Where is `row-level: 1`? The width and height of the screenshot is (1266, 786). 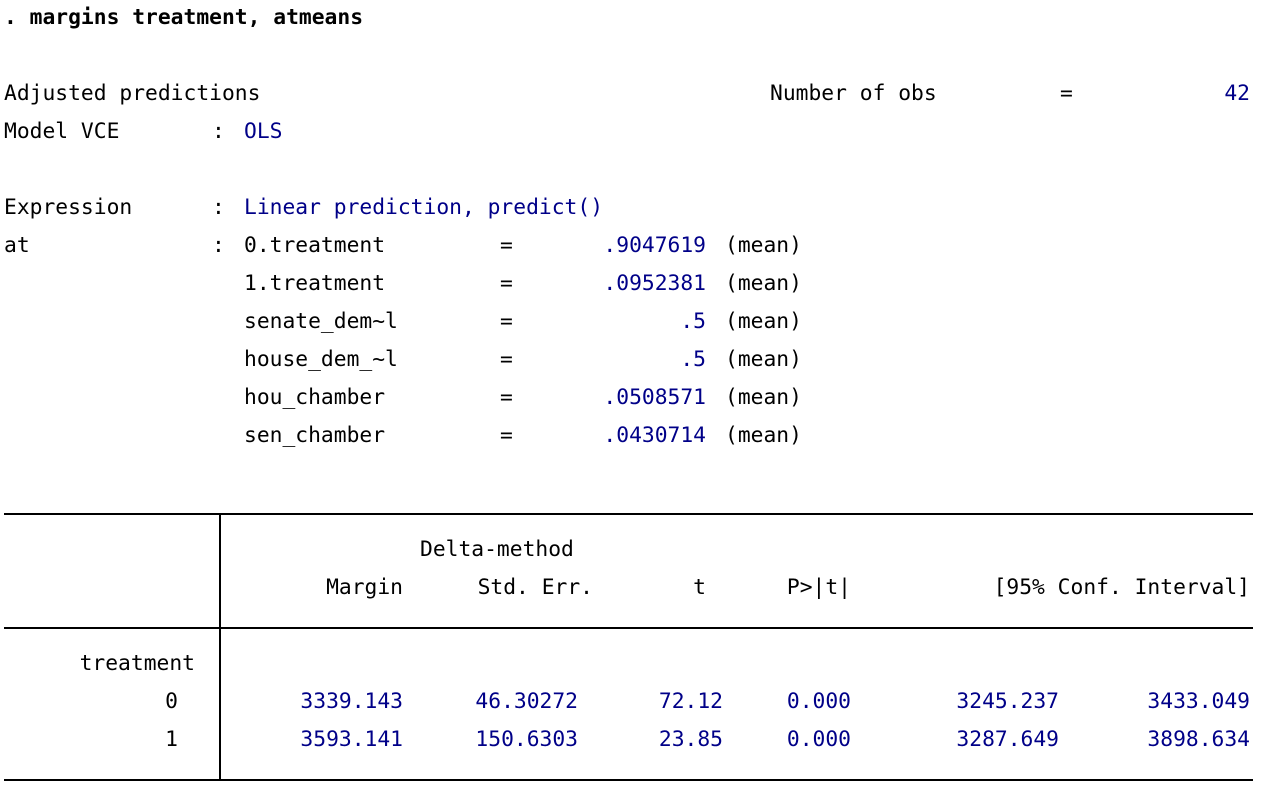
row-level: 1 is located at coordinates (171, 739).